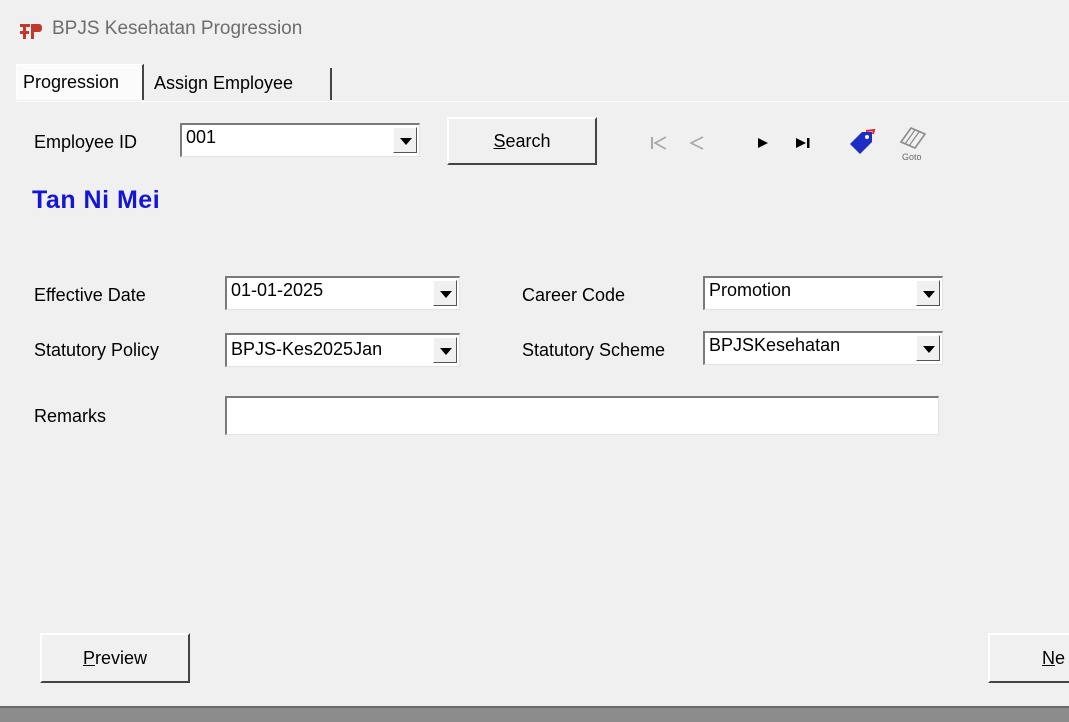  Describe the element at coordinates (240, 84) in the screenshot. I see `tab-assign-employee: Assign Employee` at that location.